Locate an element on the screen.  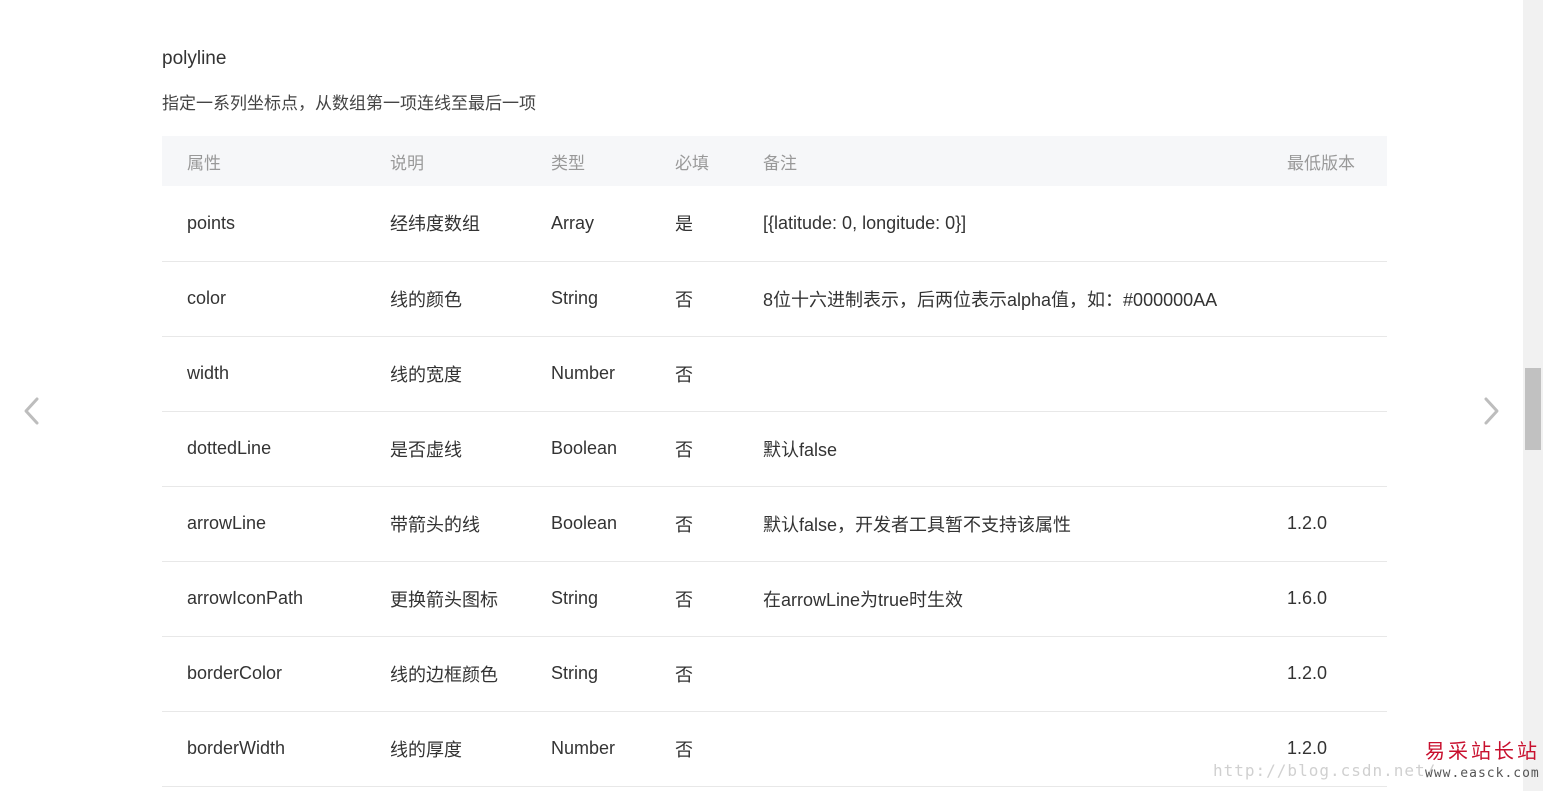
header-description: 说明 is located at coordinates (407, 163).